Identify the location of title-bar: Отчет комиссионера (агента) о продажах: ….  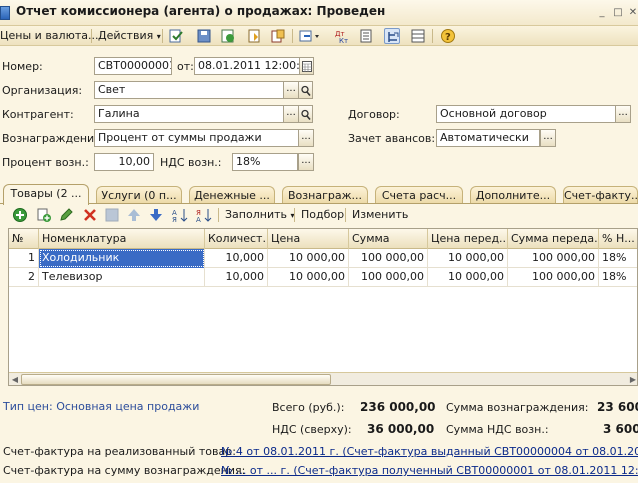
(319, 13).